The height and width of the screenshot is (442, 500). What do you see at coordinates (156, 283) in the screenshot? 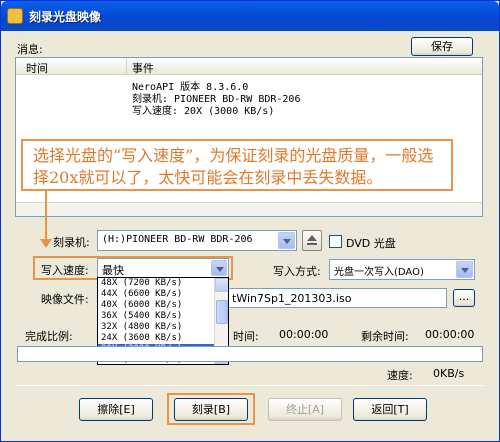
I see `speed-option: 48X (7200 KB/s)` at bounding box center [156, 283].